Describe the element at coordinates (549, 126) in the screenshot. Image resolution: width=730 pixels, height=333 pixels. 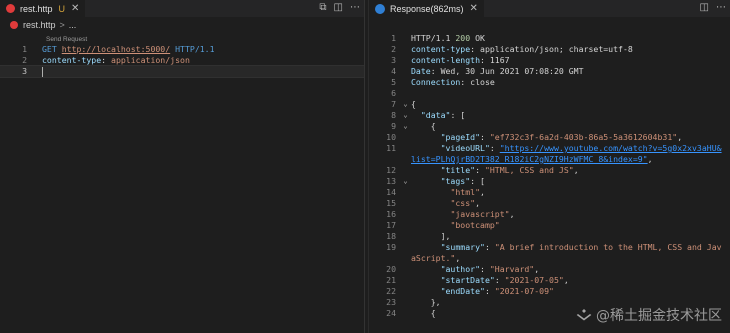
I see `code-line: 9 ⌄ {` at that location.